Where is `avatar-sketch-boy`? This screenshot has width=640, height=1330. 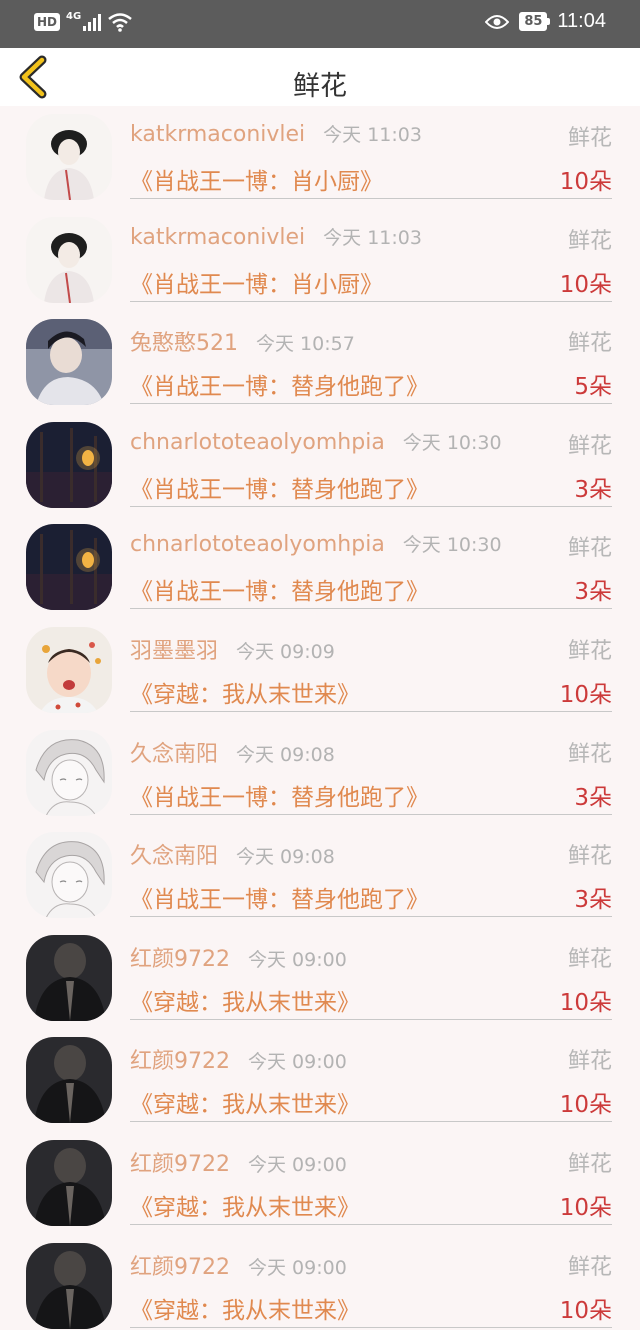
avatar-sketch-boy is located at coordinates (69, 259).